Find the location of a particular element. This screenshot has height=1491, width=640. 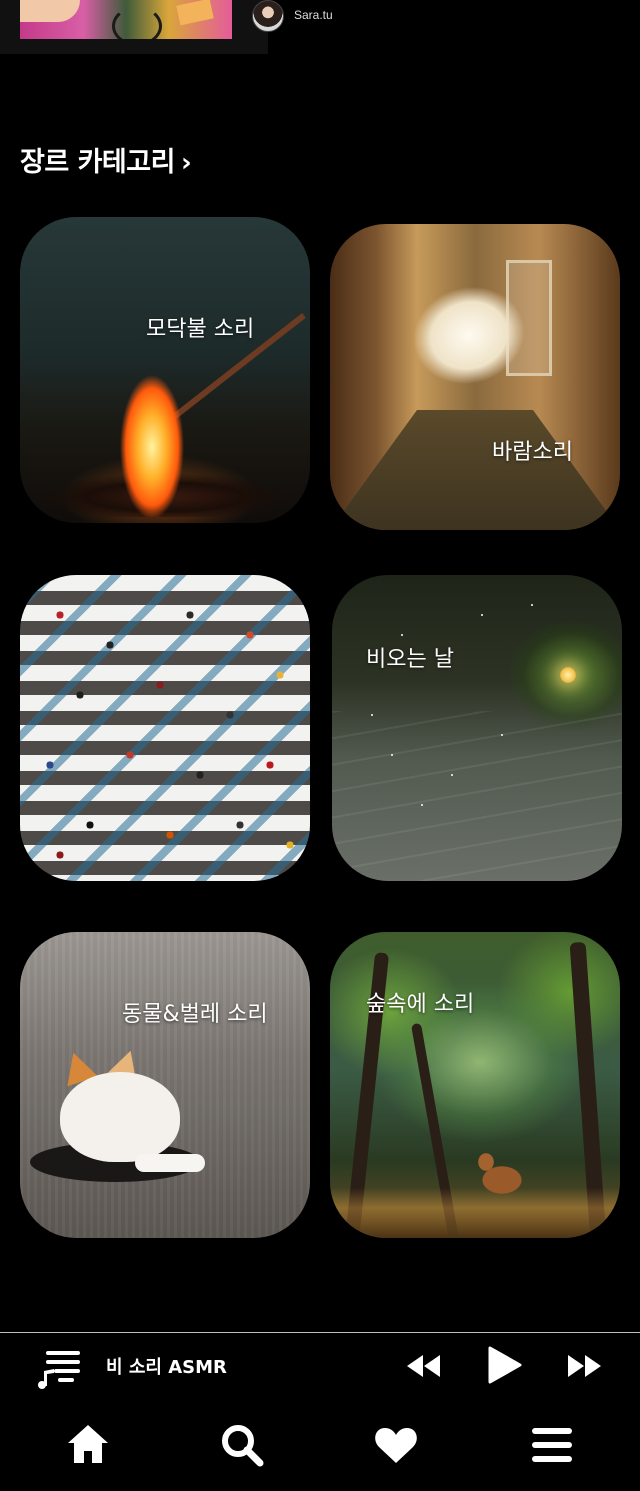

category-tile-crowd is located at coordinates (165, 728).